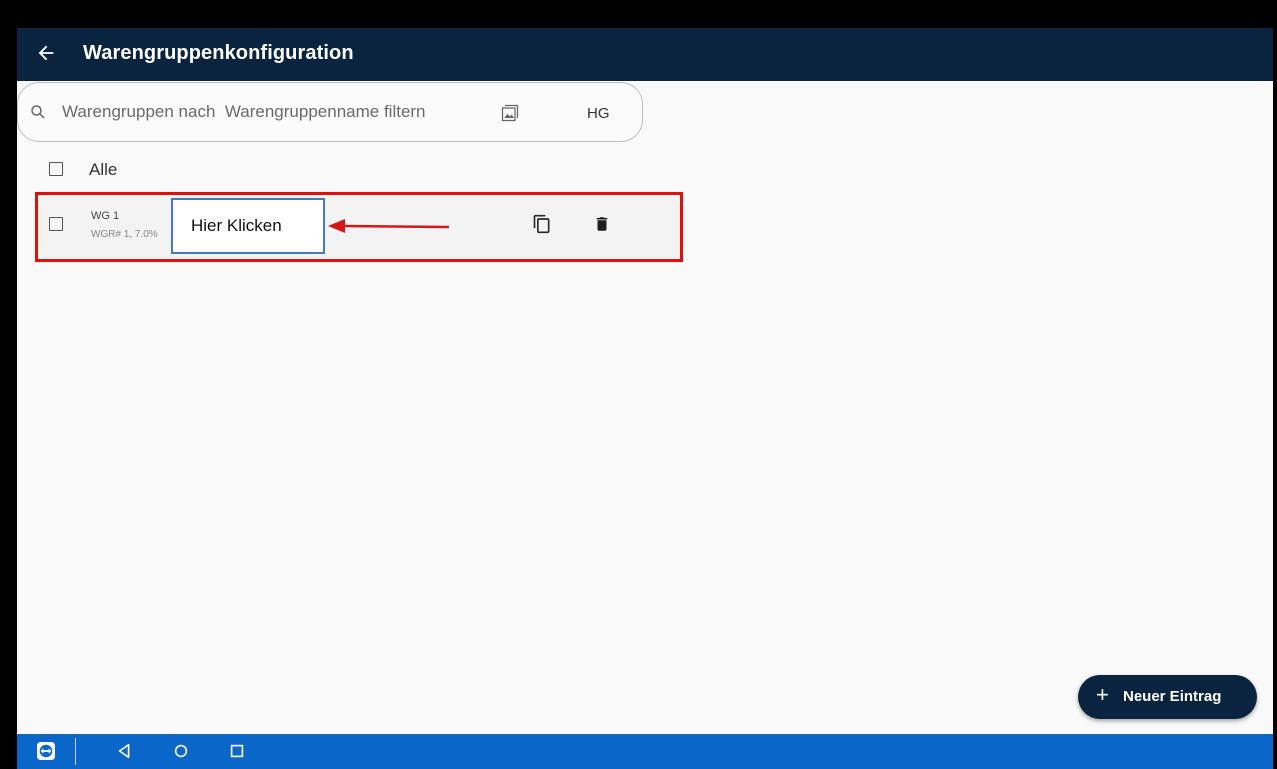  I want to click on nav-back-icon, so click(125, 751).